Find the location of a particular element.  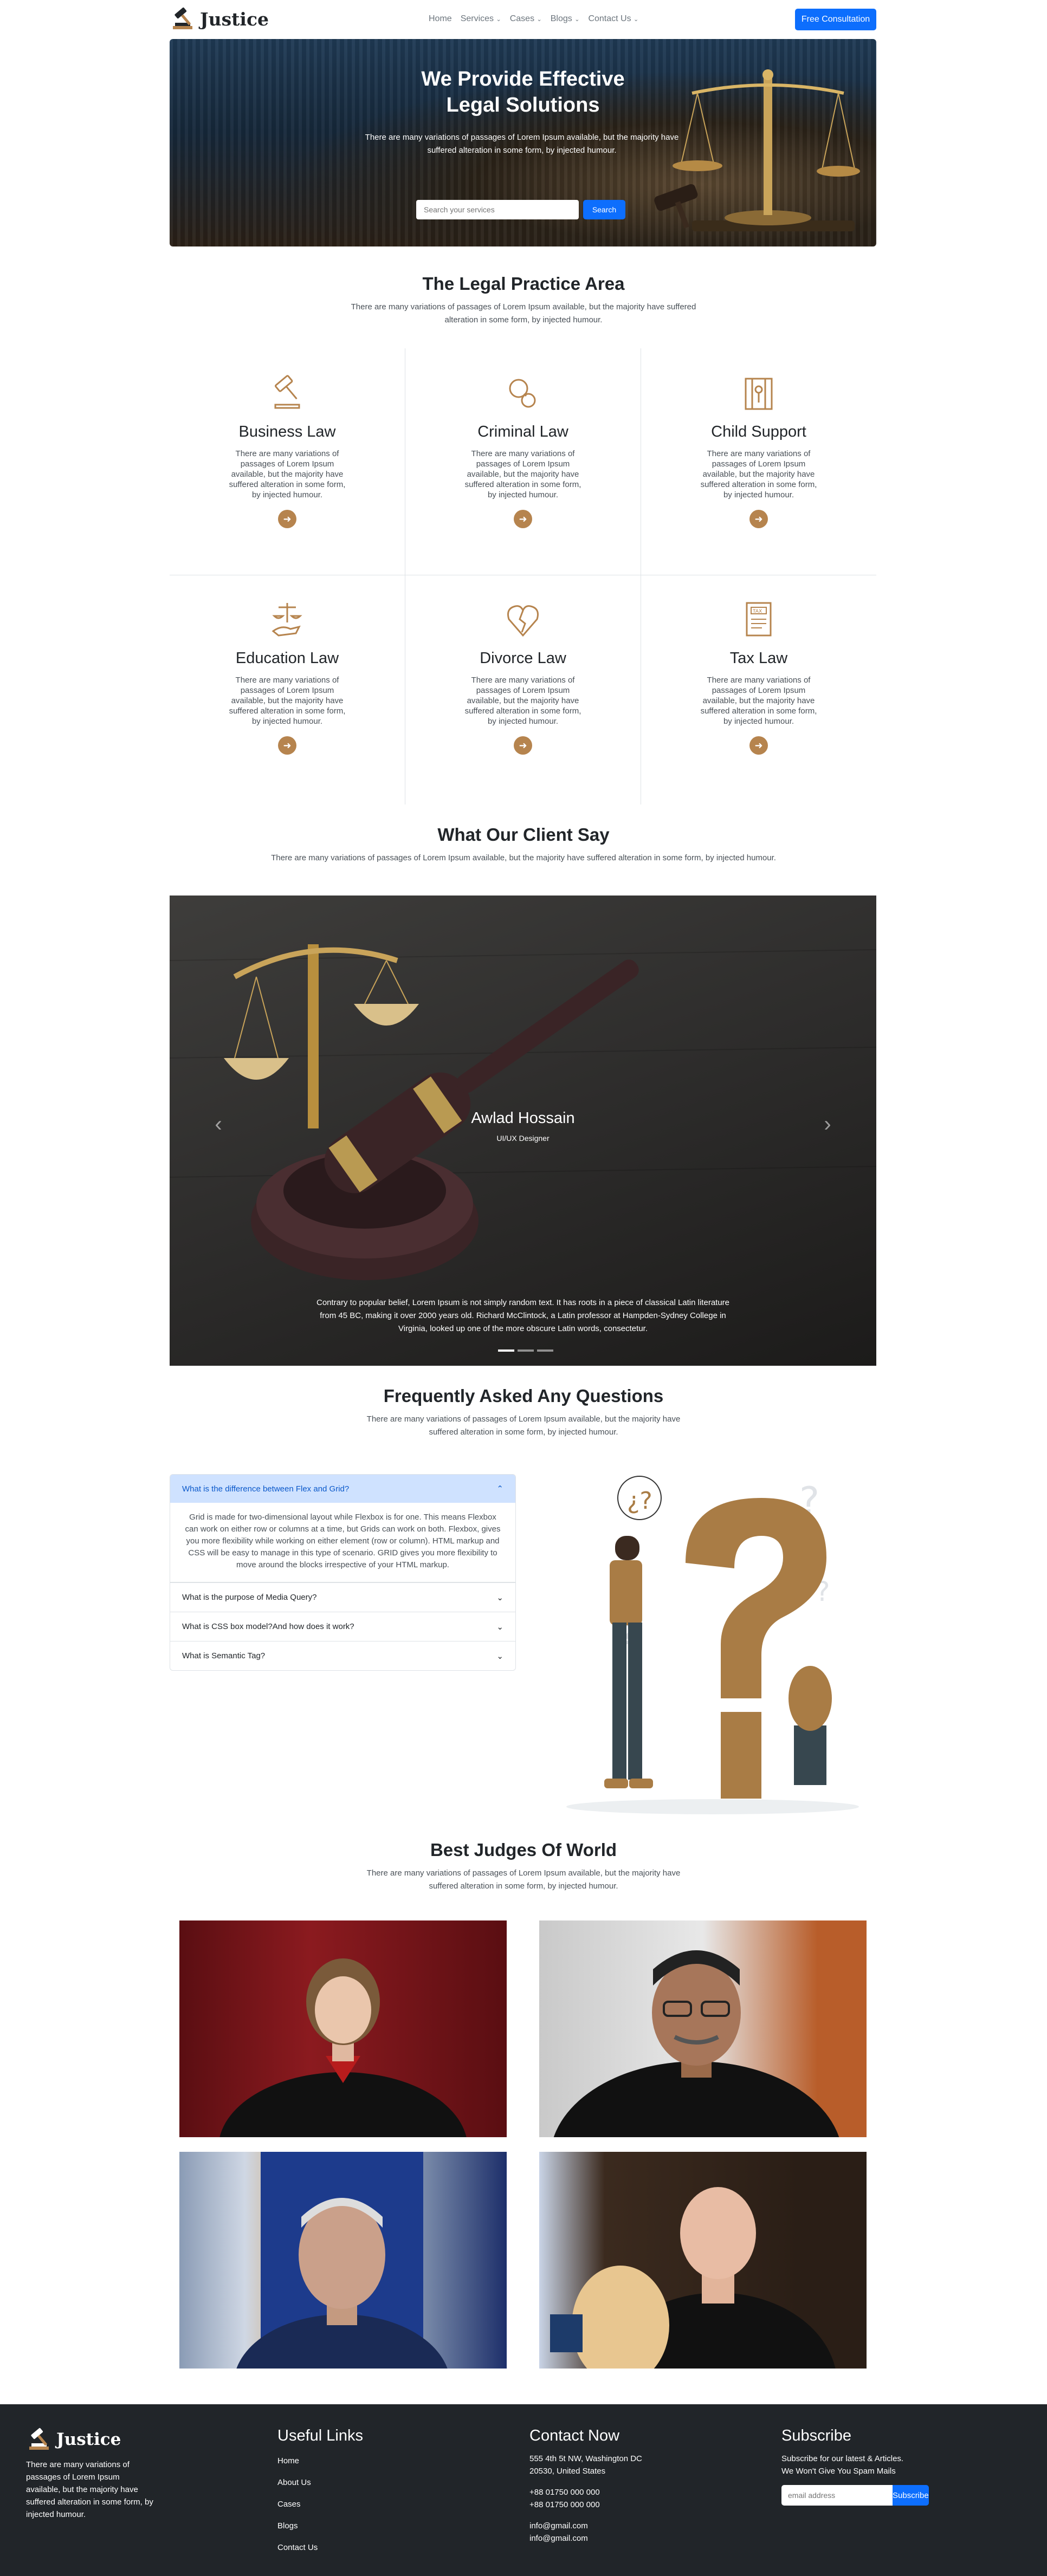

gavel-and-scales-image is located at coordinates (523, 1112).